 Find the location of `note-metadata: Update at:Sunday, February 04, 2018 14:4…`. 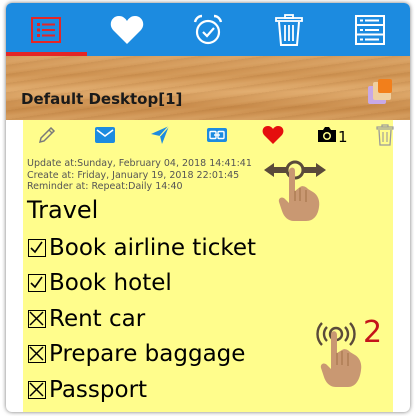

note-metadata: Update at:Sunday, February 04, 2018 14:4… is located at coordinates (139, 175).